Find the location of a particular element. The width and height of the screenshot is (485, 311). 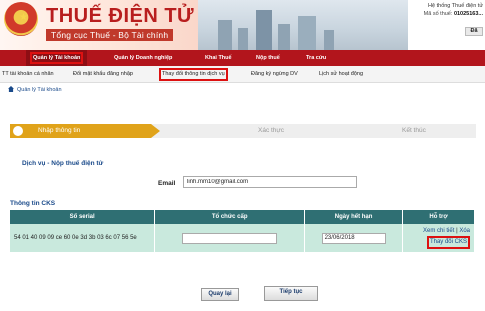

view-details-link: Xem chi tiết is located at coordinates (438, 231).